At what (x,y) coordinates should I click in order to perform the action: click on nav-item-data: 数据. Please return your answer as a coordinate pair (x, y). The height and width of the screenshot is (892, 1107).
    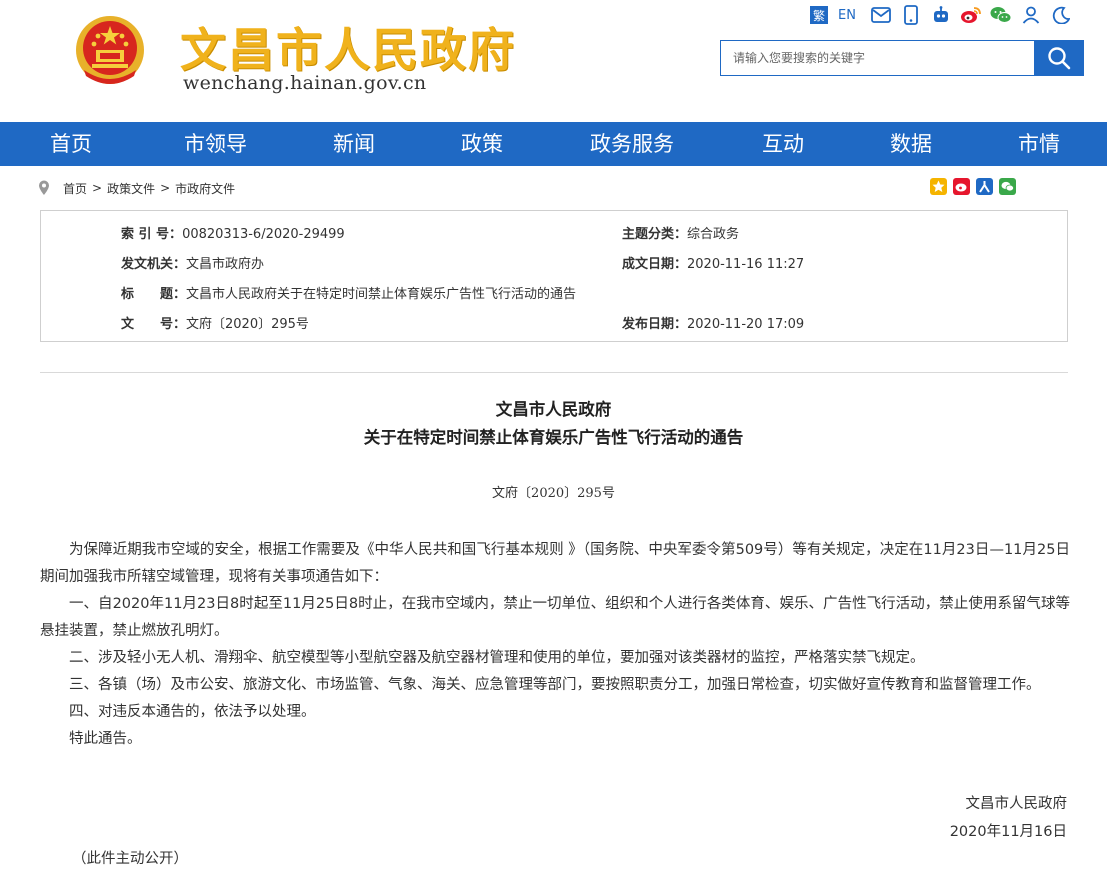
    Looking at the image, I should click on (911, 144).